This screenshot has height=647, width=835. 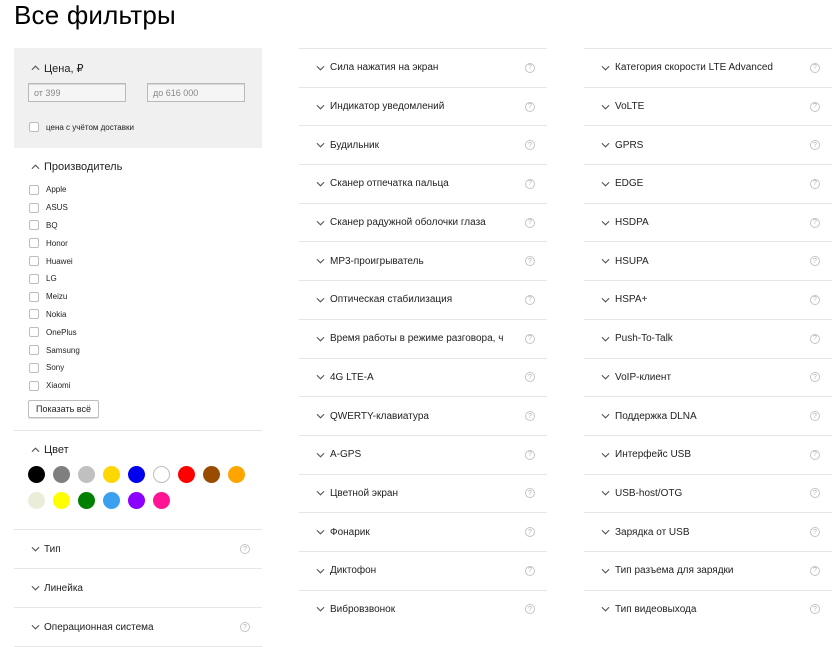 I want to click on brand-checkbox: Xiaomi, so click(x=54, y=386).